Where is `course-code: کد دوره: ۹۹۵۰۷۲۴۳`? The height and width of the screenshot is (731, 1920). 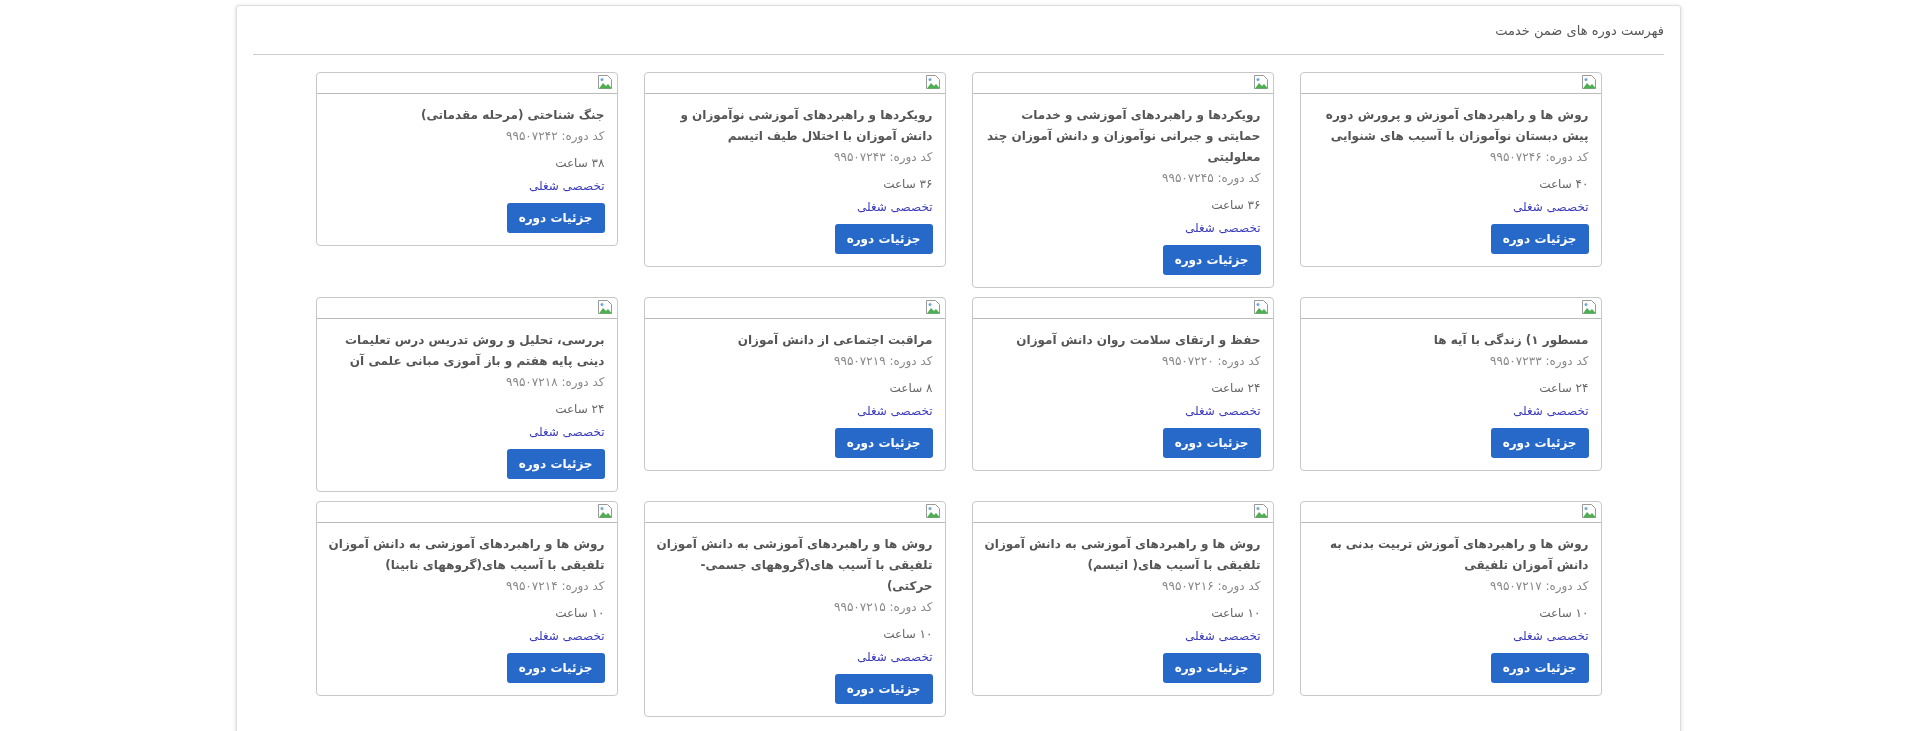 course-code: کد دوره: ۹۹۵۰۷۲۴۳ is located at coordinates (883, 158).